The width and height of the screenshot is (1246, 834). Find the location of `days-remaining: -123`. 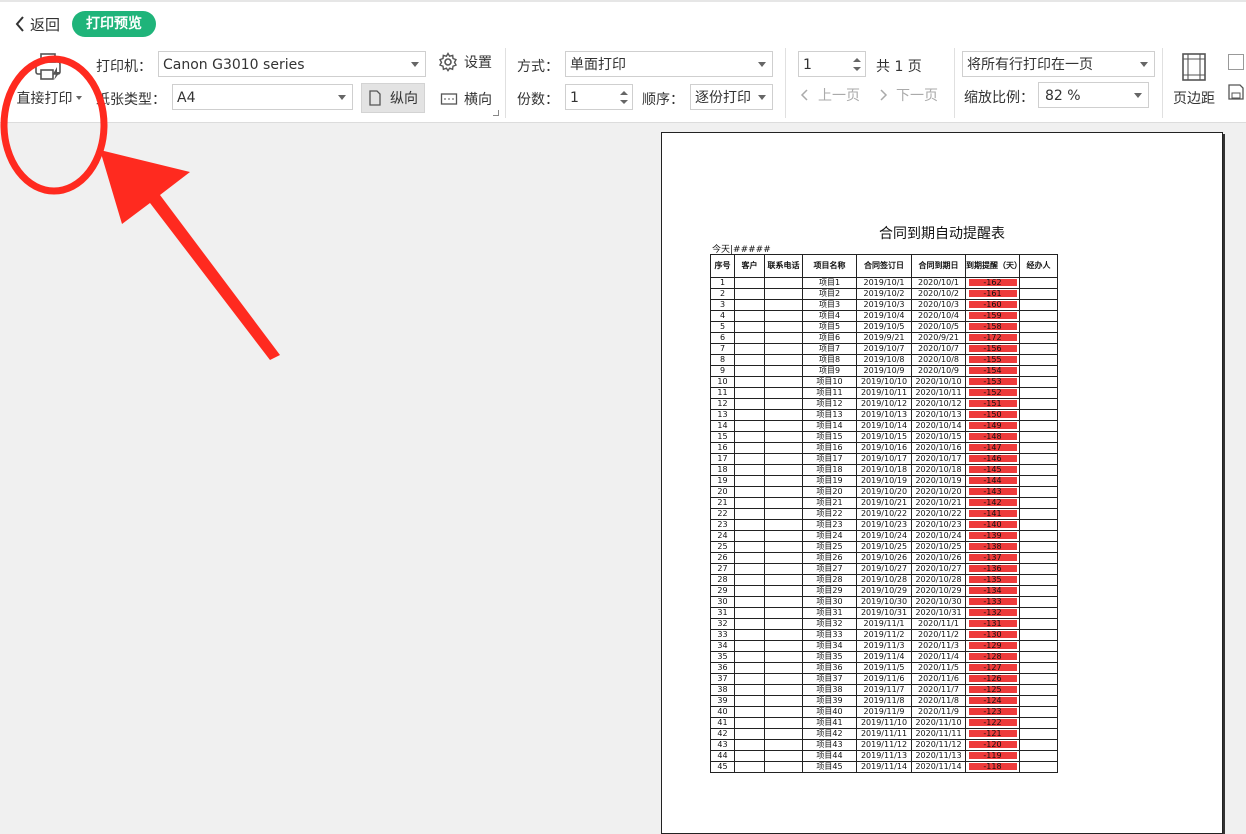

days-remaining: -123 is located at coordinates (992, 712).